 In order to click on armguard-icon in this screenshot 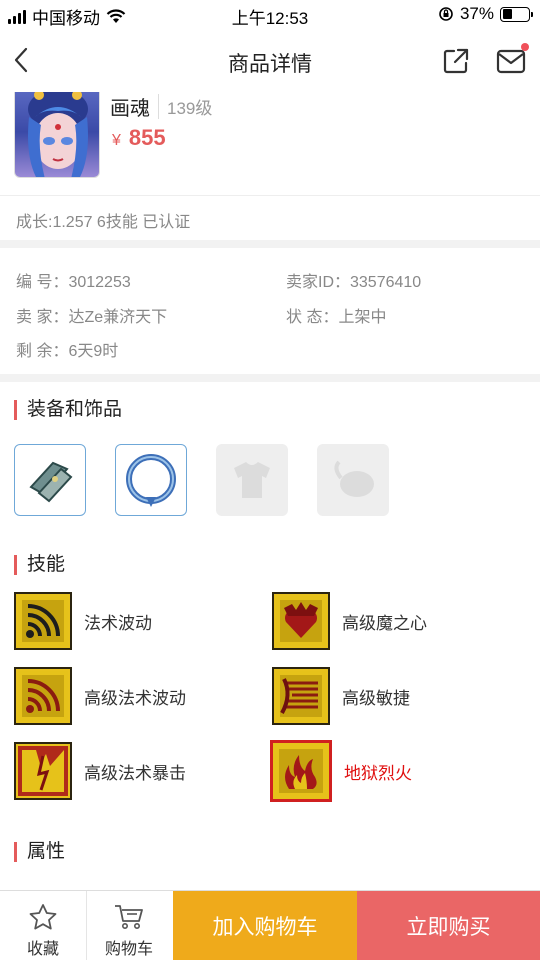, I will do `click(51, 482)`.